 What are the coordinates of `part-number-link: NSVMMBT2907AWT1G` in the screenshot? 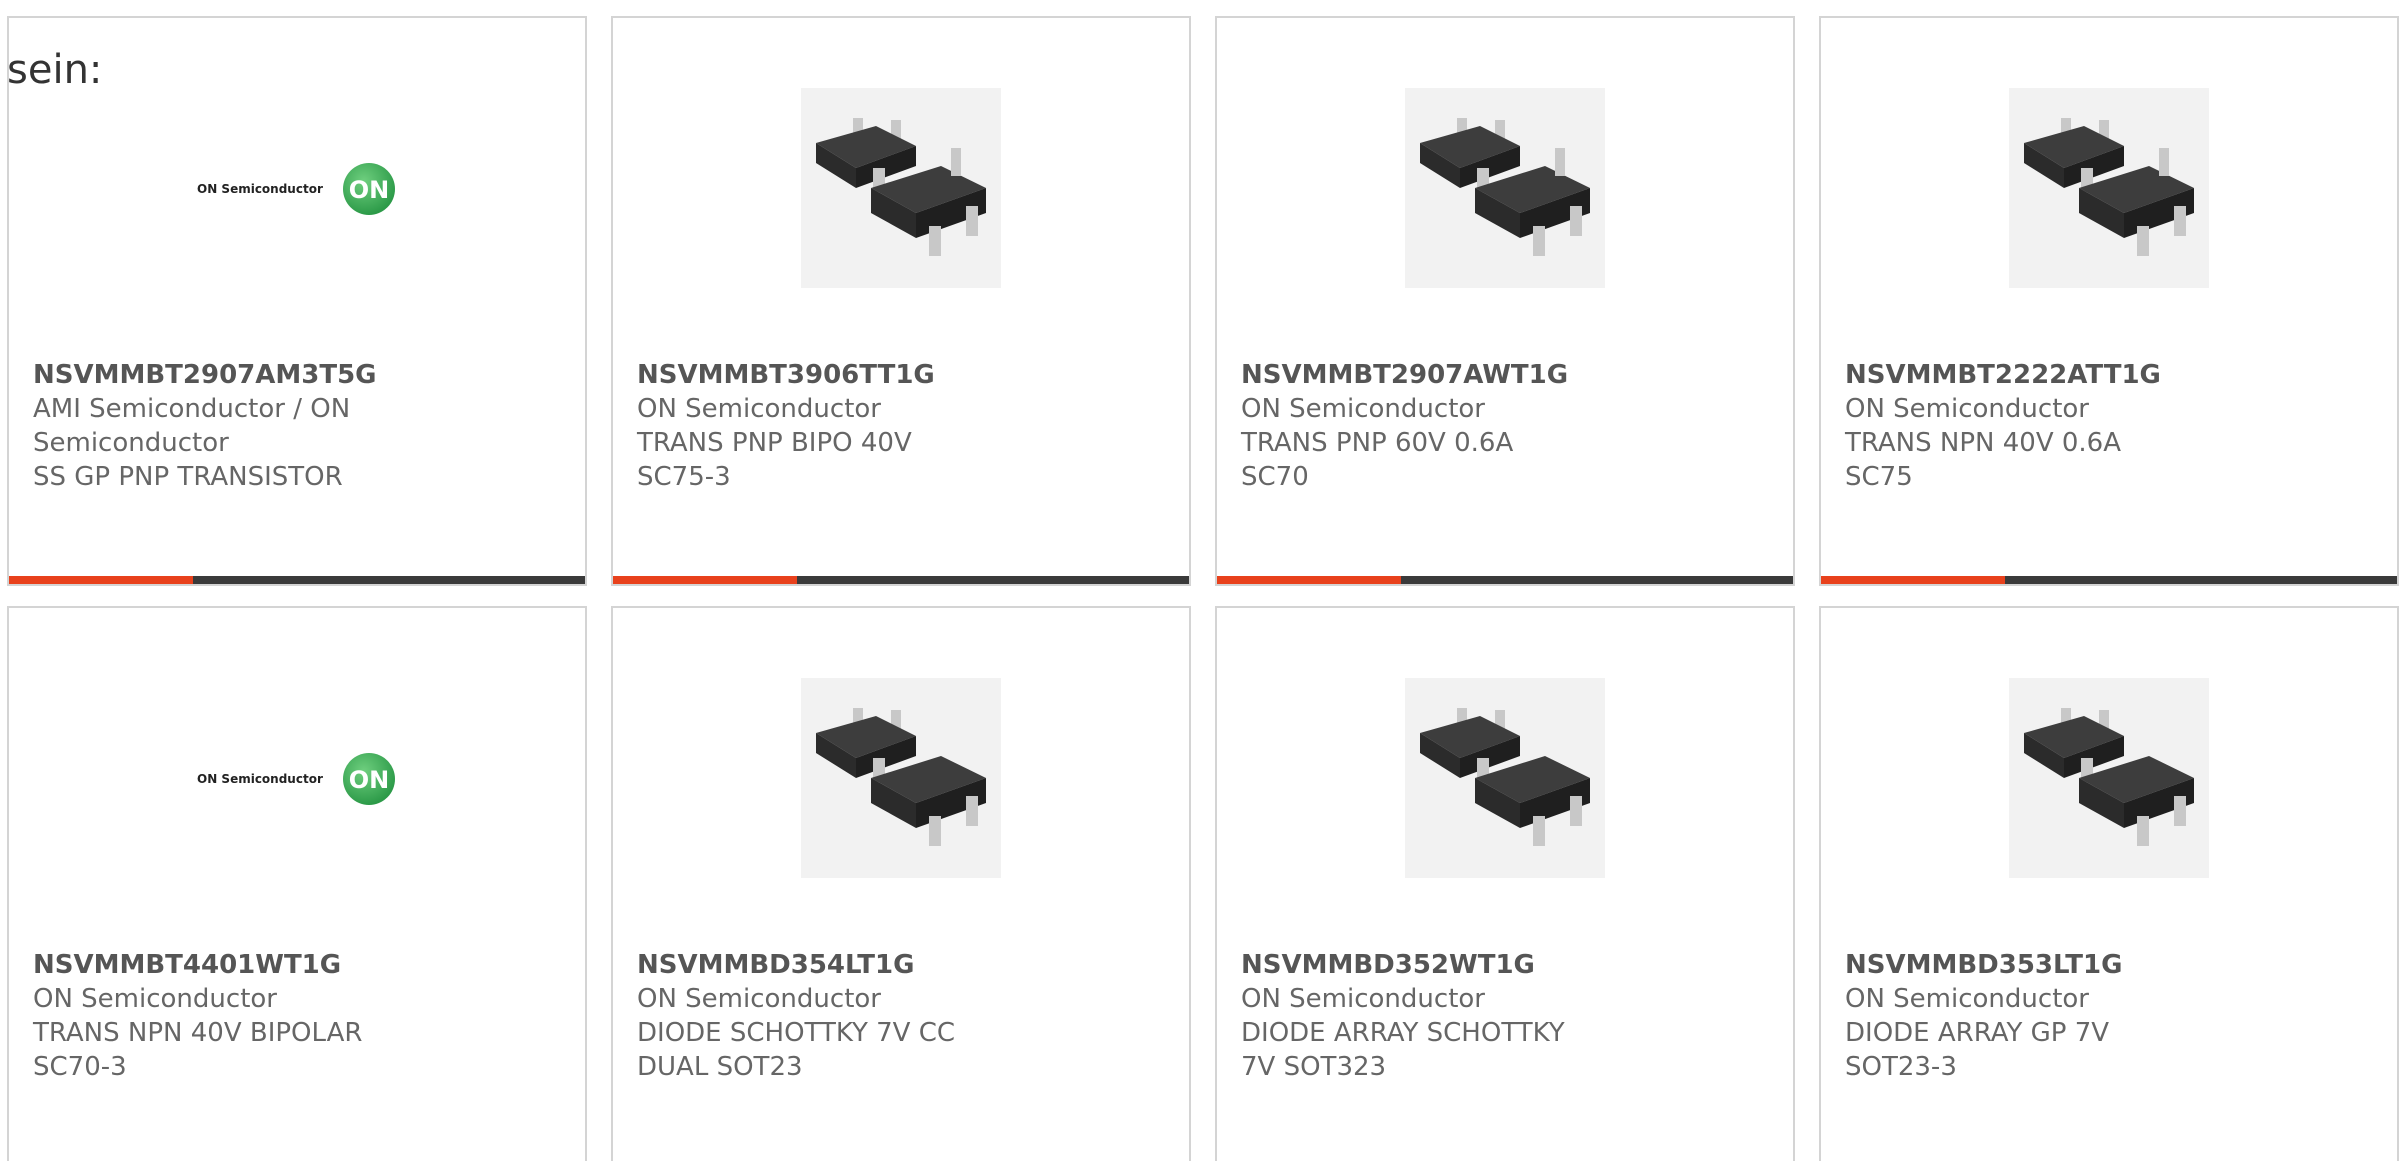 It's located at (1505, 375).